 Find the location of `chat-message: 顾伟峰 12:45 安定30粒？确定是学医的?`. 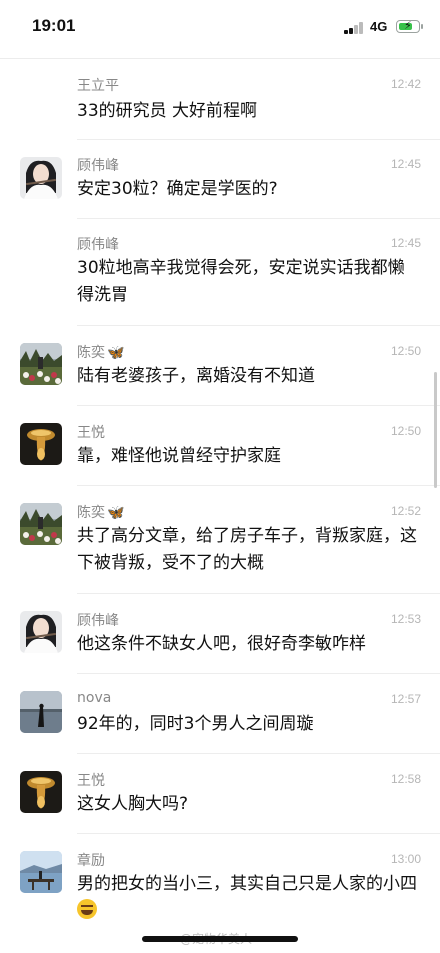

chat-message: 顾伟峰 12:45 安定30粒？确定是学医的? is located at coordinates (220, 179).